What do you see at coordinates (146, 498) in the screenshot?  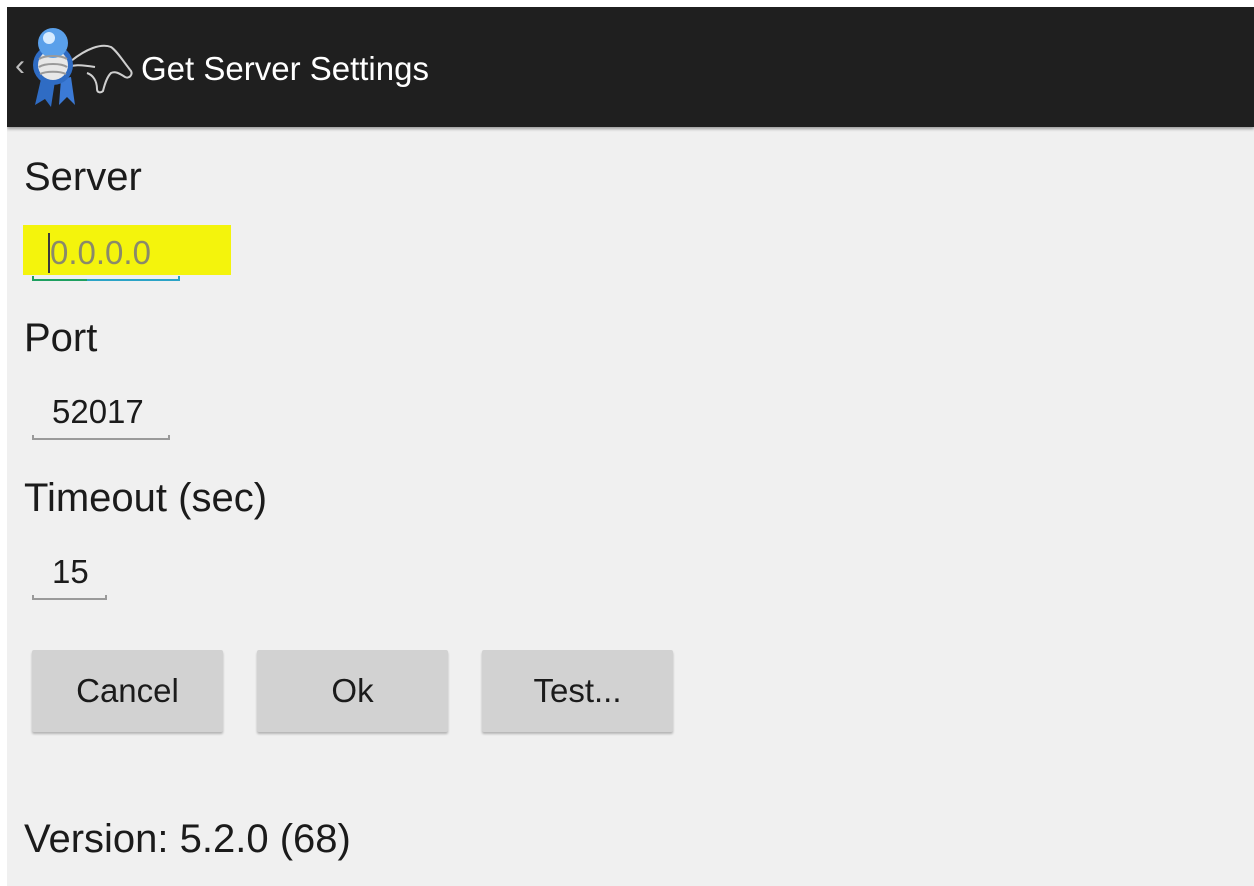 I see `timeout-label: Timeout (sec)` at bounding box center [146, 498].